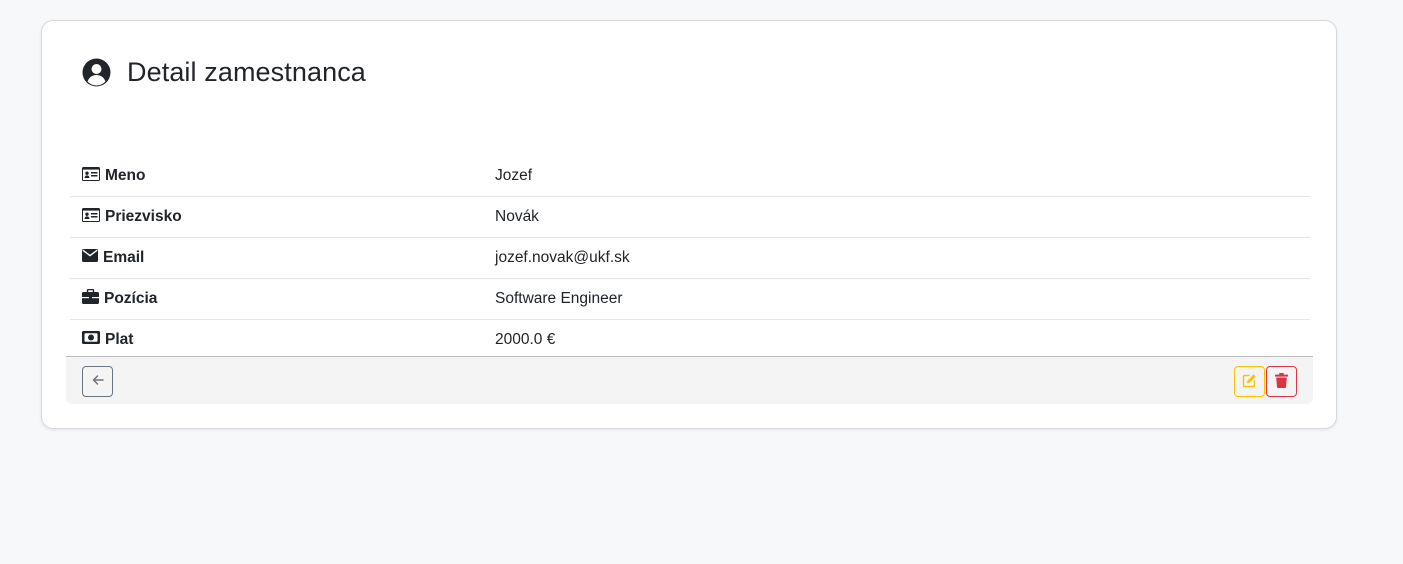 The height and width of the screenshot is (564, 1403). Describe the element at coordinates (131, 298) in the screenshot. I see `row-label-text: Pozícia` at that location.